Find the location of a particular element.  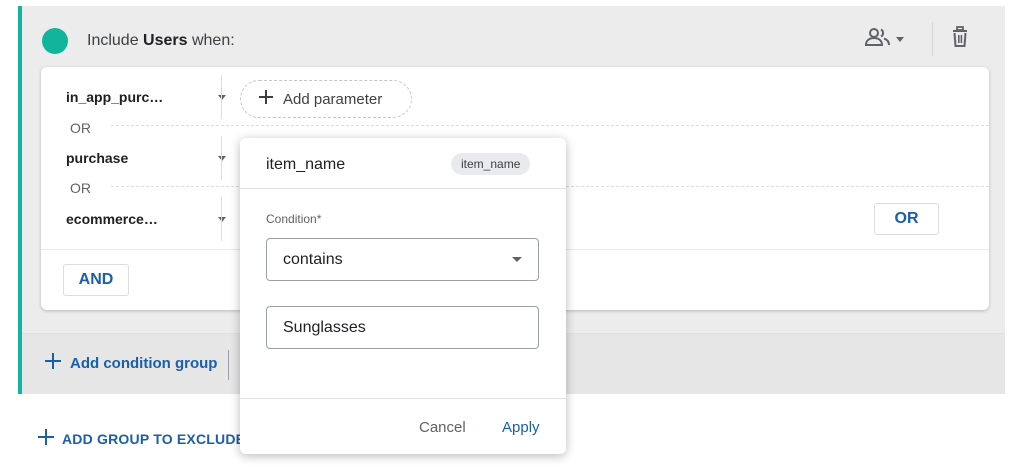

status-dot is located at coordinates (55, 41).